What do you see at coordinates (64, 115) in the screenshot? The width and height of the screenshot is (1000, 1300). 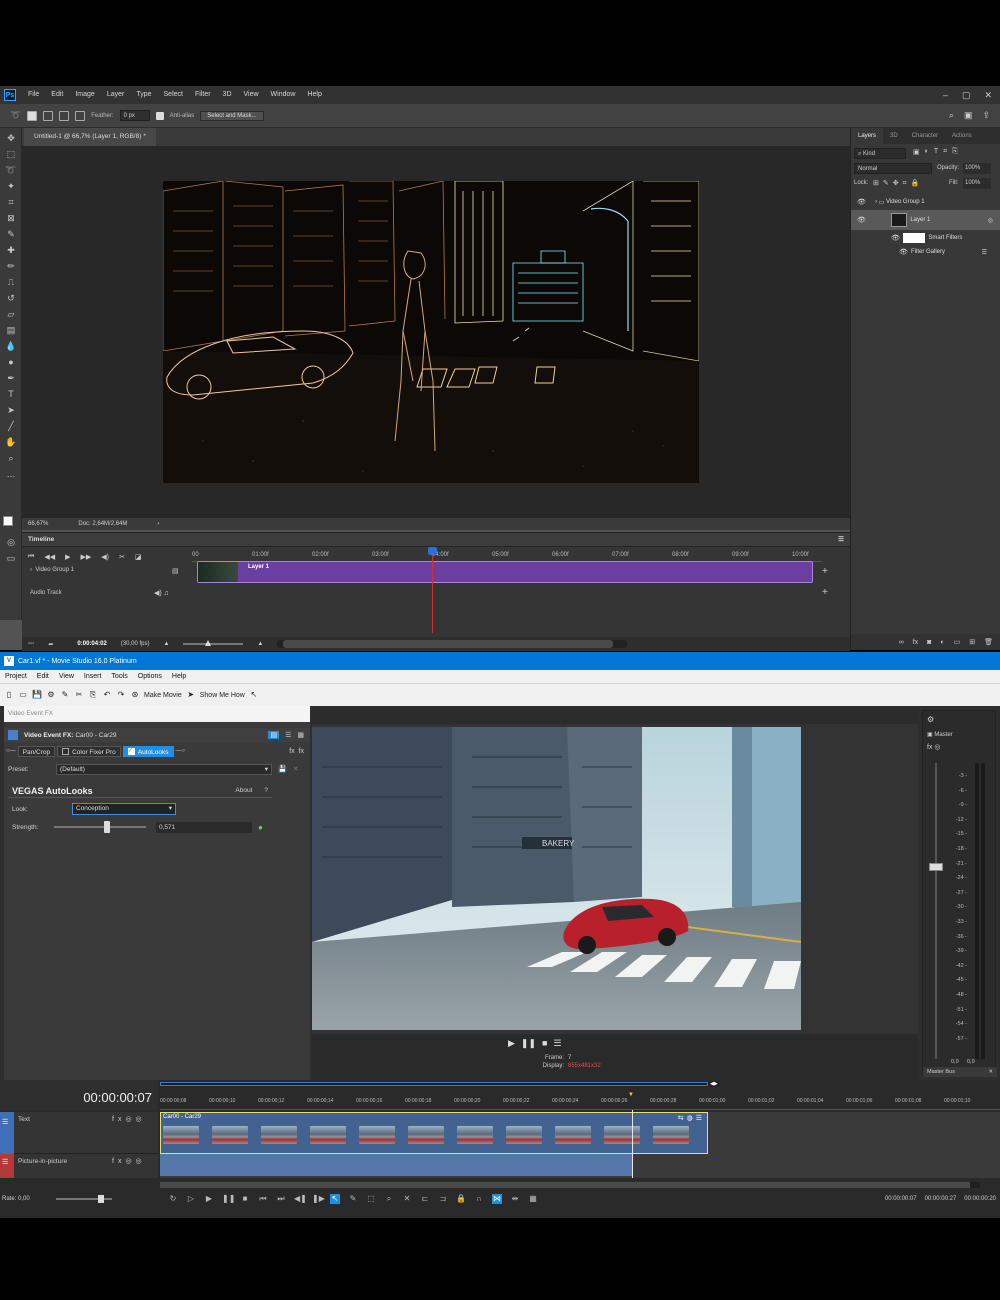 I see `subtract-selection-icon` at bounding box center [64, 115].